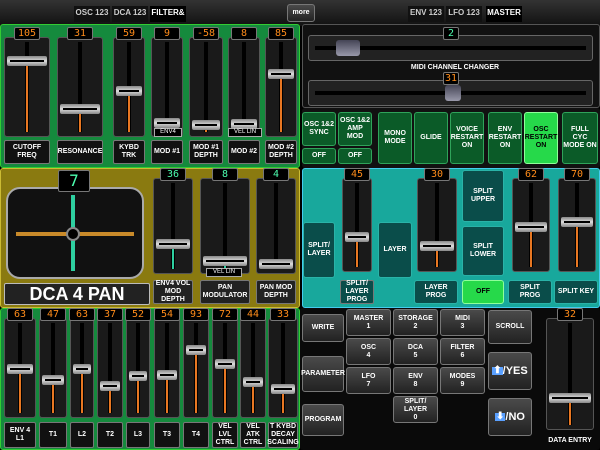 Image resolution: width=600 pixels, height=450 pixels. I want to click on no-button: ⬇/NO, so click(510, 417).